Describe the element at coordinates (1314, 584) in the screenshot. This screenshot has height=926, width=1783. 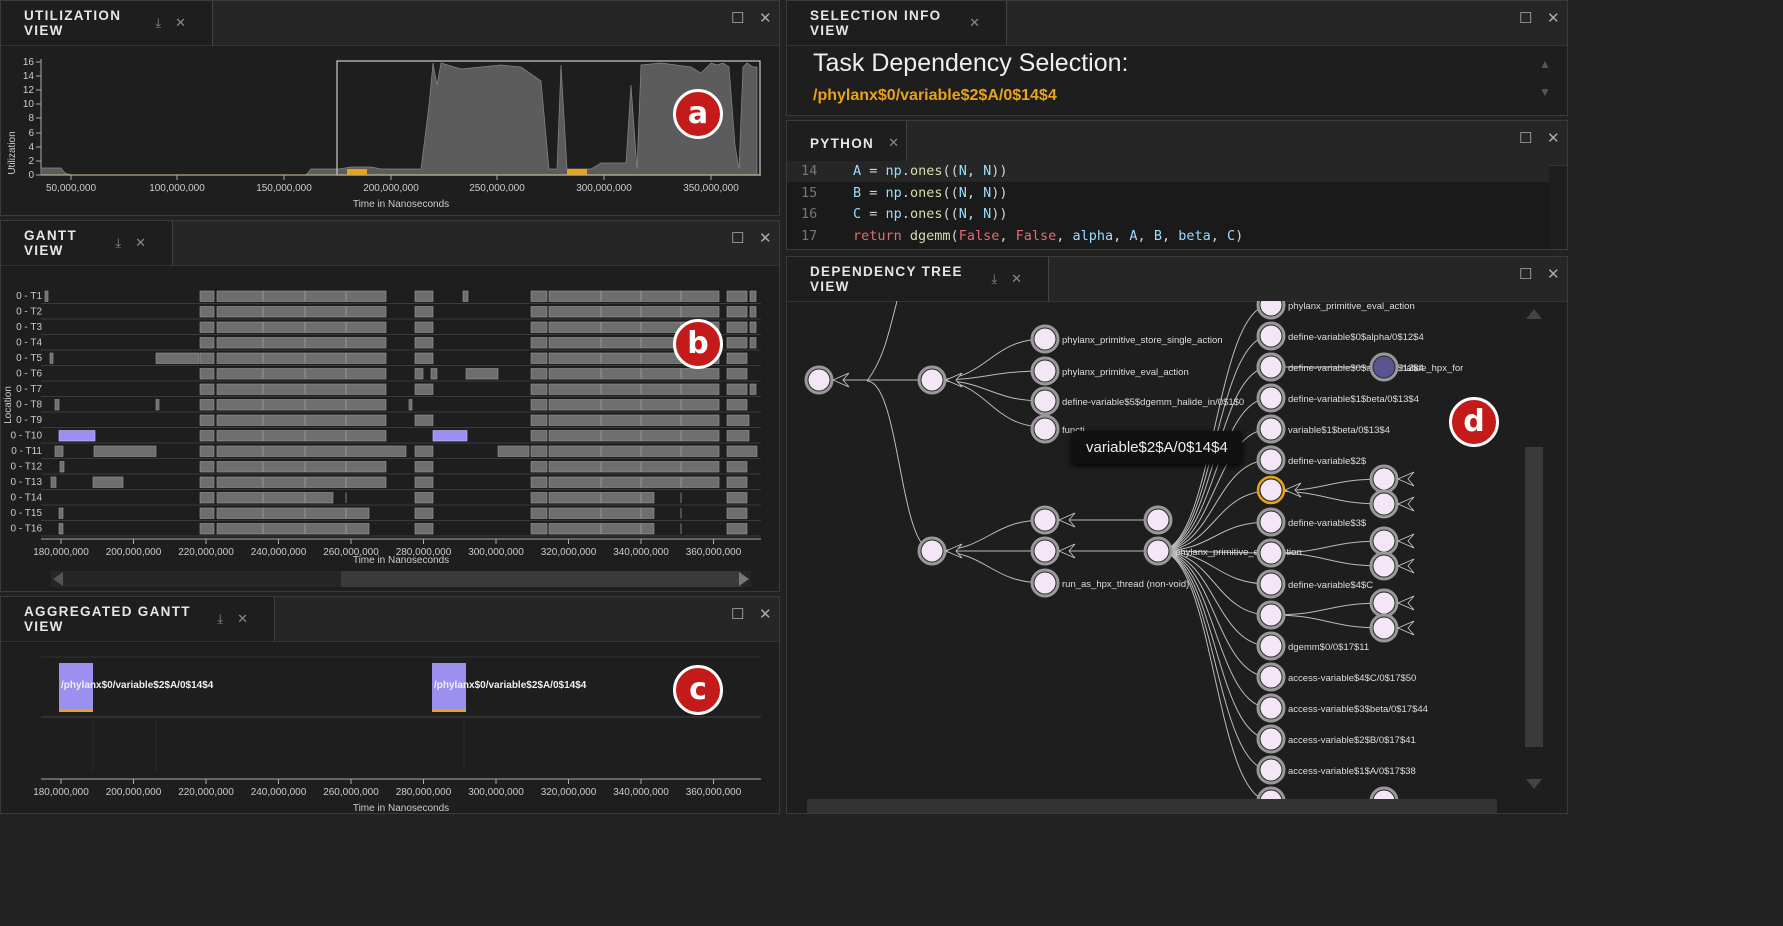
I see `tree-node: define-variable$4$C` at that location.